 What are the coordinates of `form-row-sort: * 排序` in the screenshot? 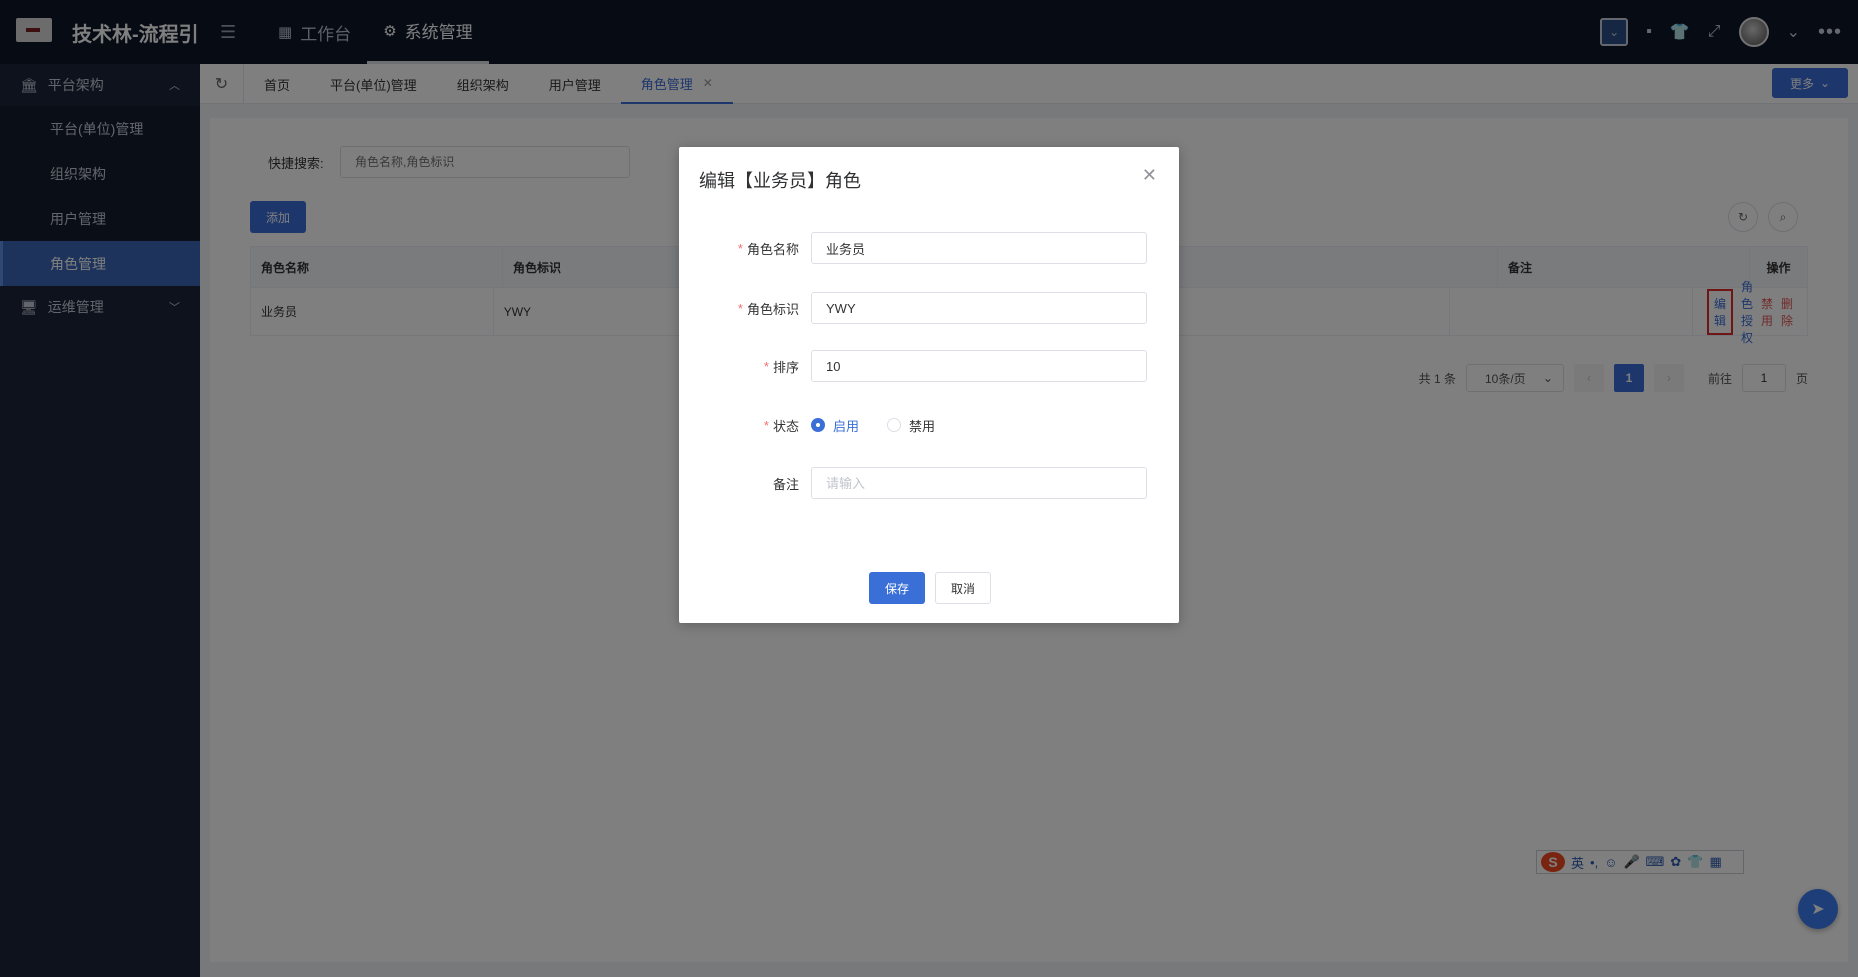 It's located at (929, 366).